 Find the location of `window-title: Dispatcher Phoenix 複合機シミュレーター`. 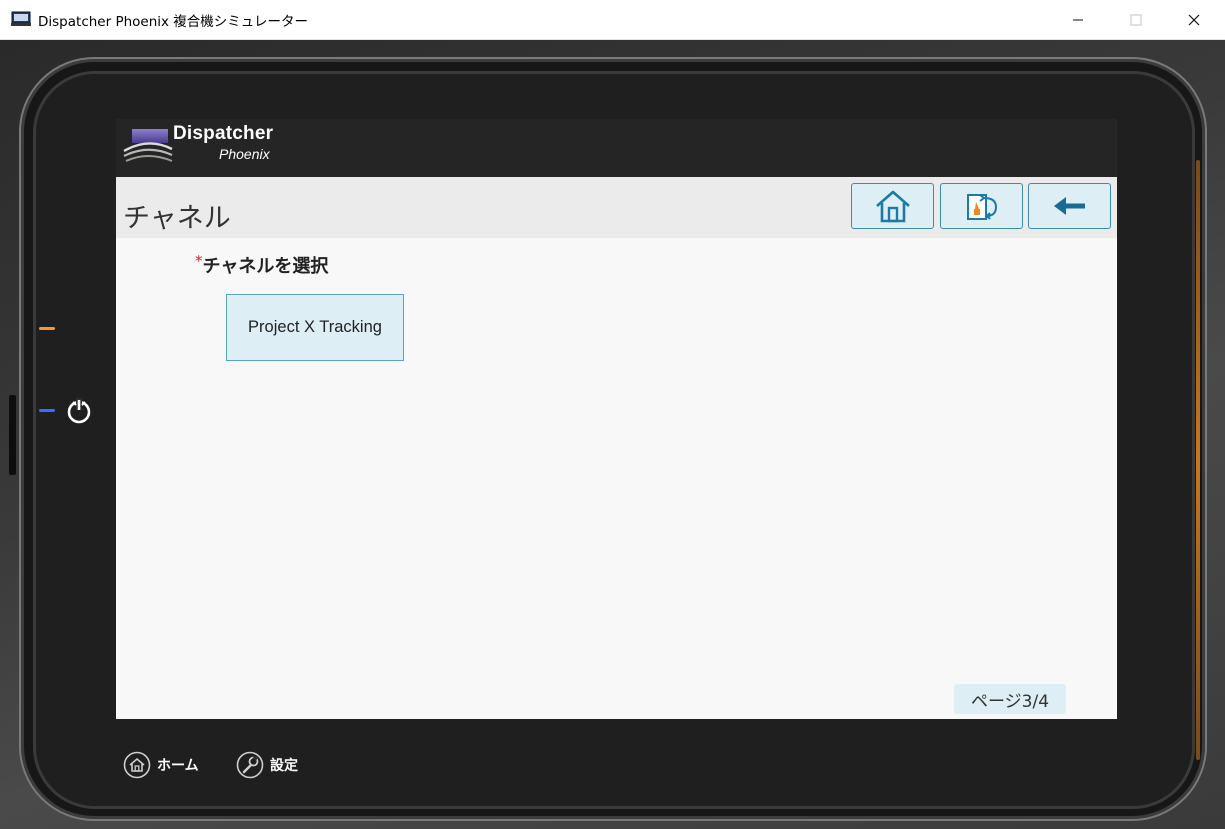

window-title: Dispatcher Phoenix 複合機シミュレーター is located at coordinates (173, 22).